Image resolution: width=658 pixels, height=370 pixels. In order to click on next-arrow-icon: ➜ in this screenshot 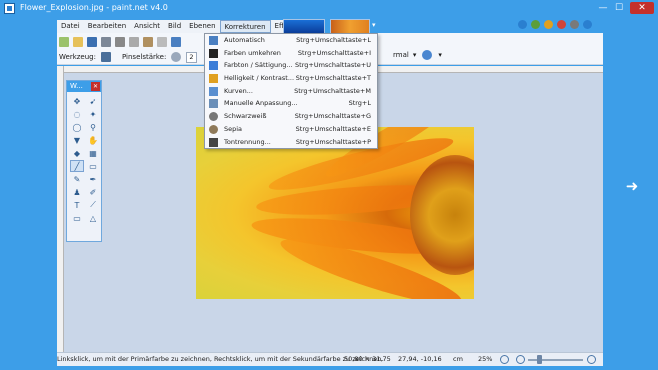, I will do `click(632, 186)`.